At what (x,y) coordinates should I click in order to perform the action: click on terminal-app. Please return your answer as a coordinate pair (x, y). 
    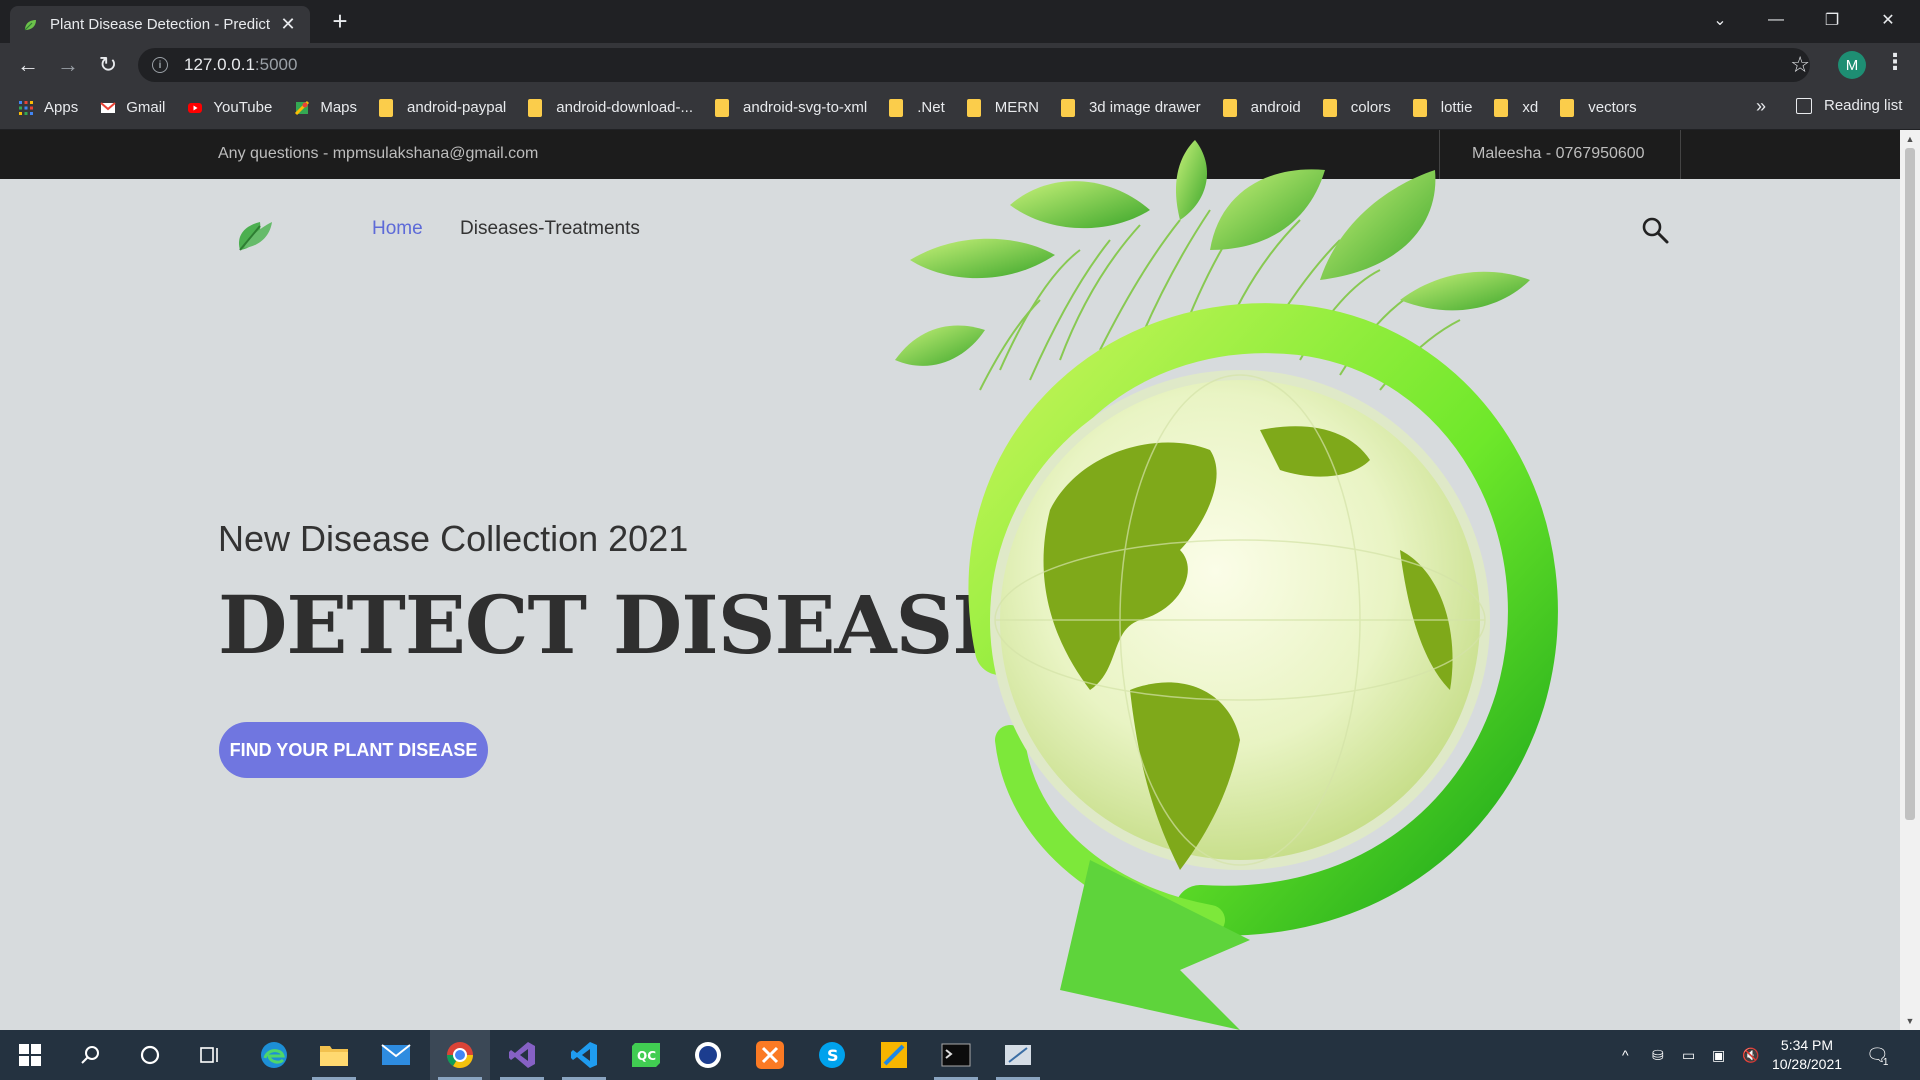
    Looking at the image, I should click on (956, 1055).